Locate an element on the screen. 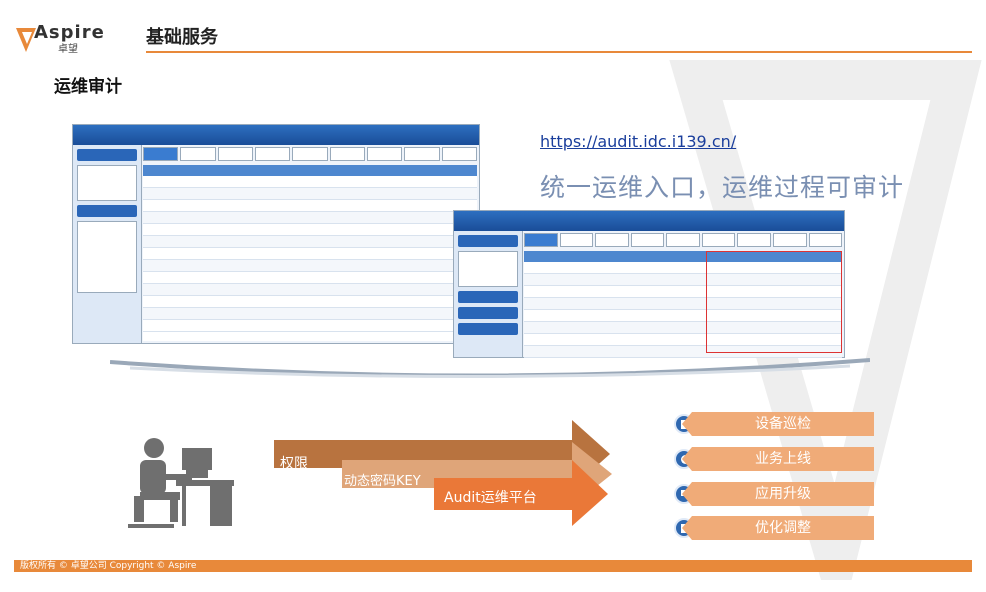  reflection-arc is located at coordinates (490, 368).